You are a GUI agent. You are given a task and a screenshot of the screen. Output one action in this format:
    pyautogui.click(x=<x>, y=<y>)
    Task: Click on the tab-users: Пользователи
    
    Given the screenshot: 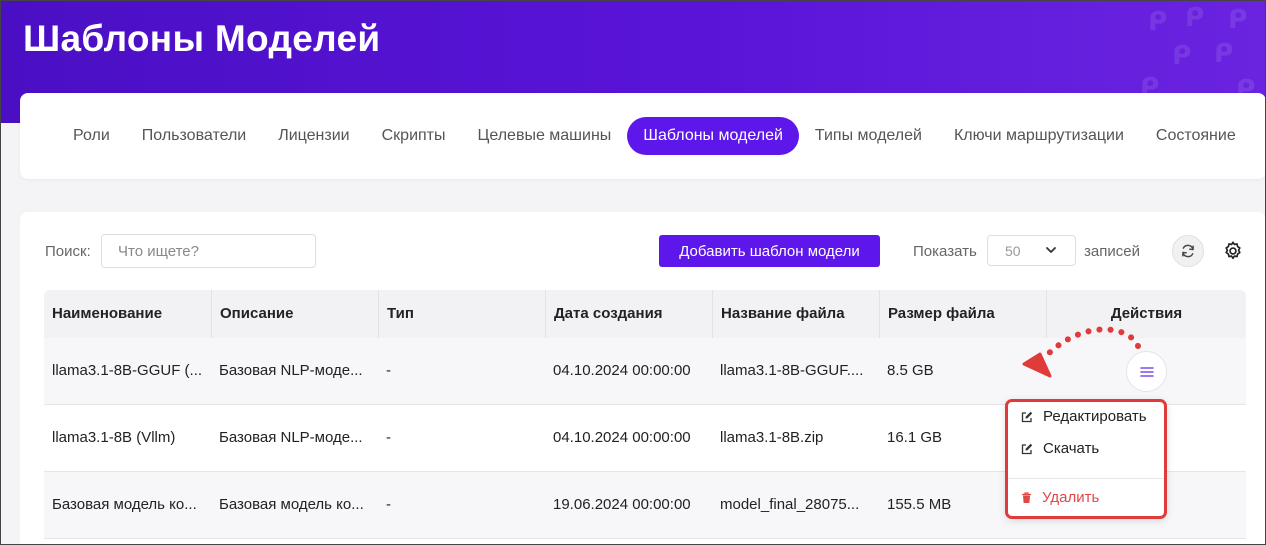 What is the action you would take?
    pyautogui.click(x=194, y=136)
    